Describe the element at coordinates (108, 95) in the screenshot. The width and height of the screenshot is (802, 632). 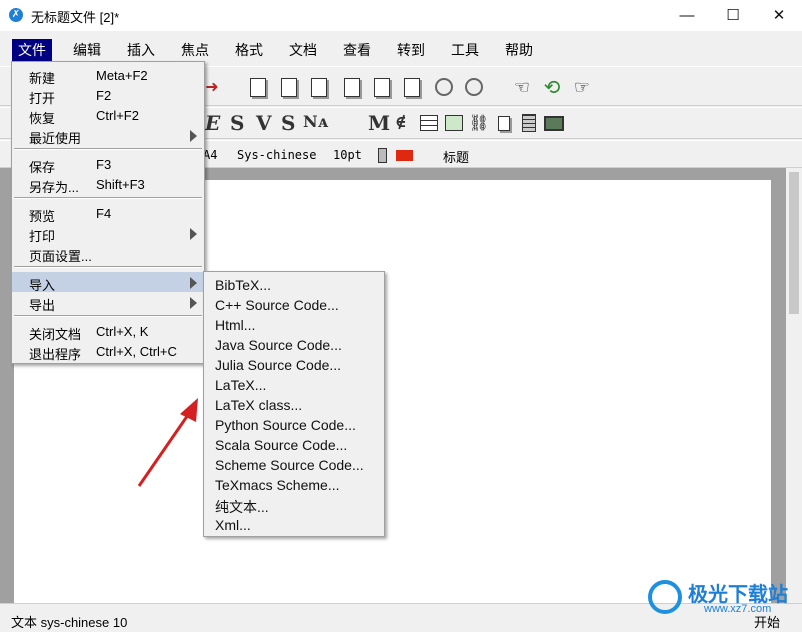
I see `menu-item-open: 打开 F2` at that location.